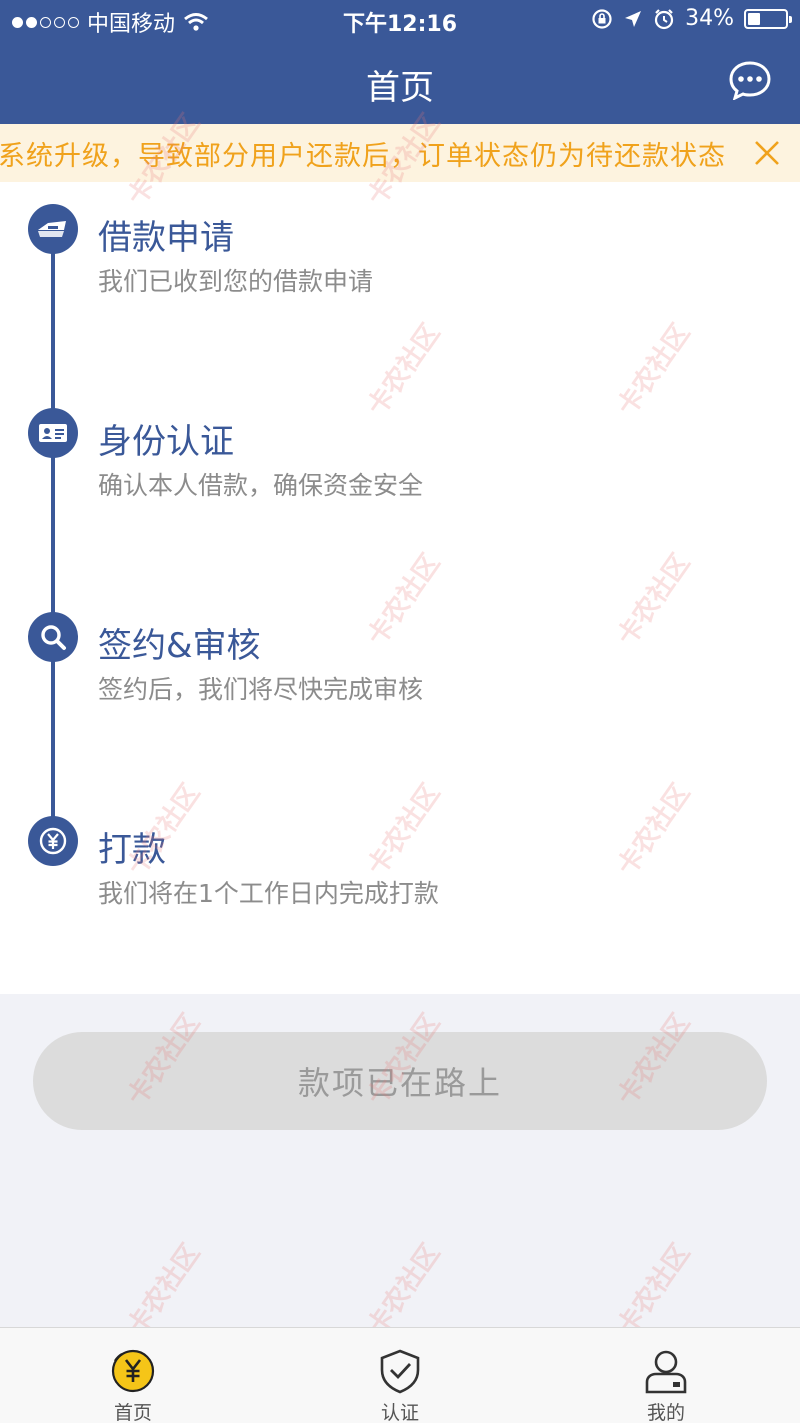 The width and height of the screenshot is (800, 1423). I want to click on page-title: 首页, so click(400, 88).